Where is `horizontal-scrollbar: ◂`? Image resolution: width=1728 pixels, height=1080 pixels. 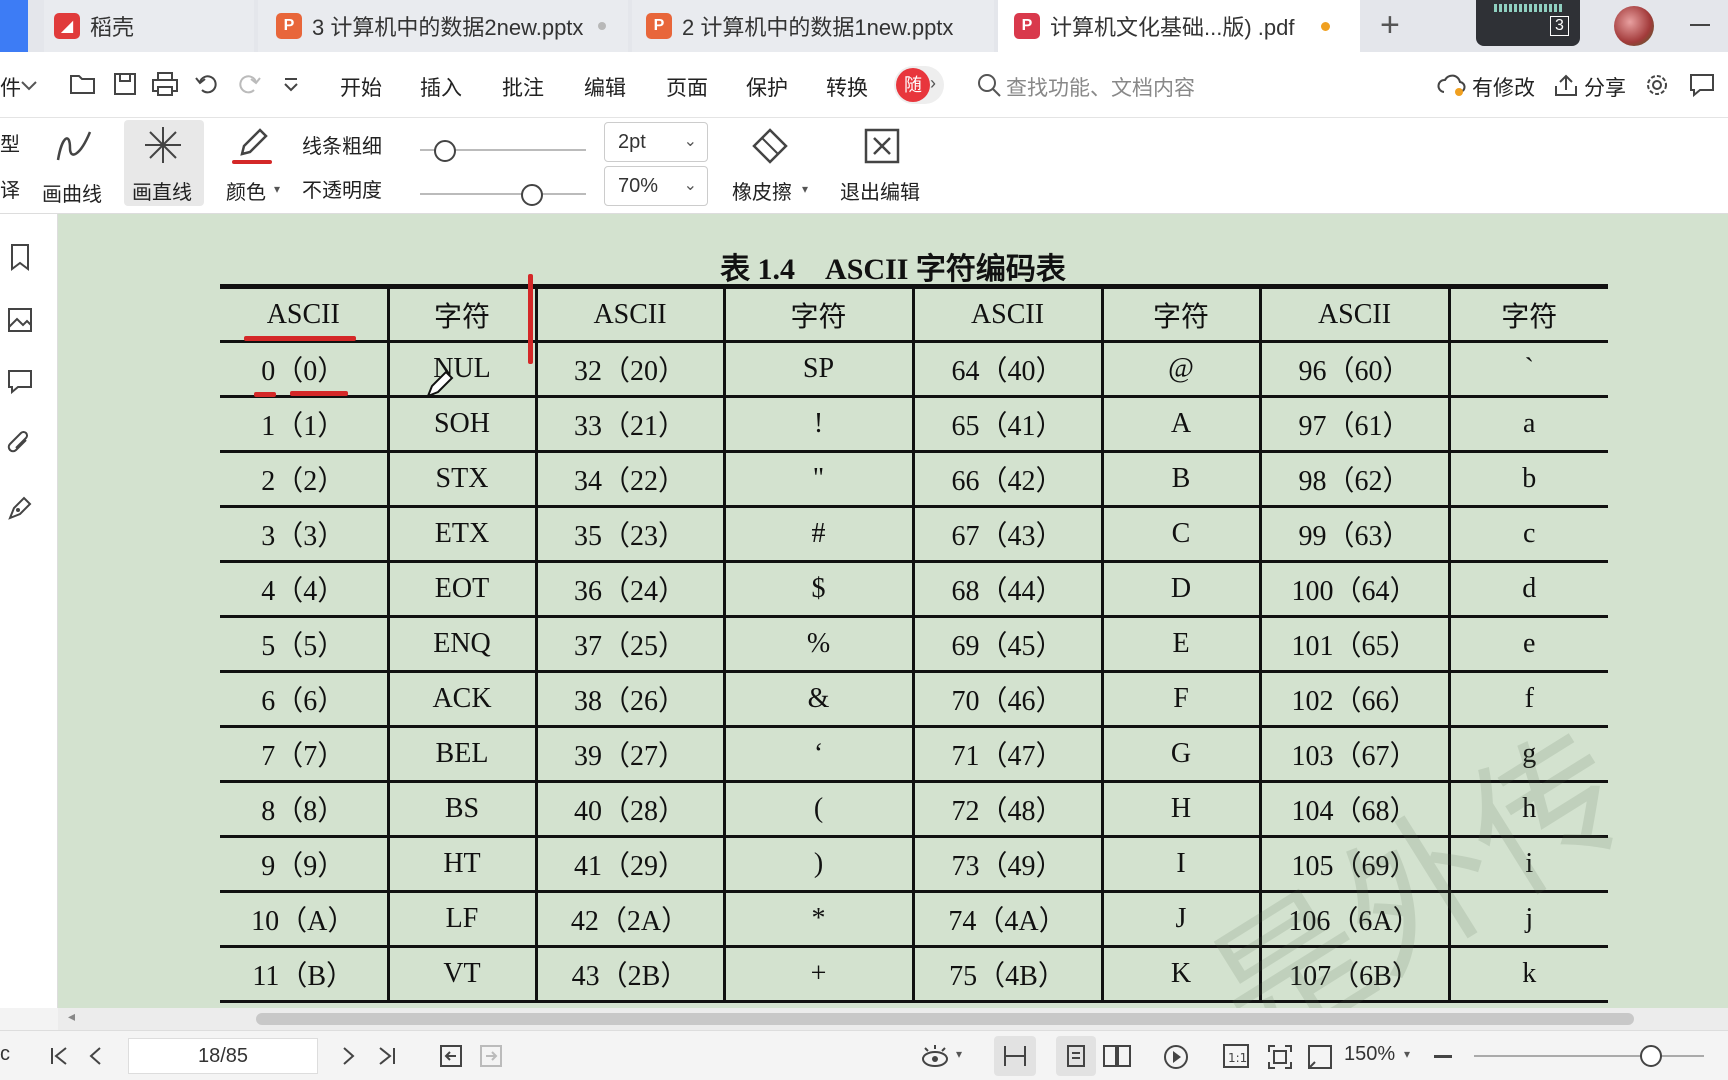 horizontal-scrollbar: ◂ is located at coordinates (893, 1019).